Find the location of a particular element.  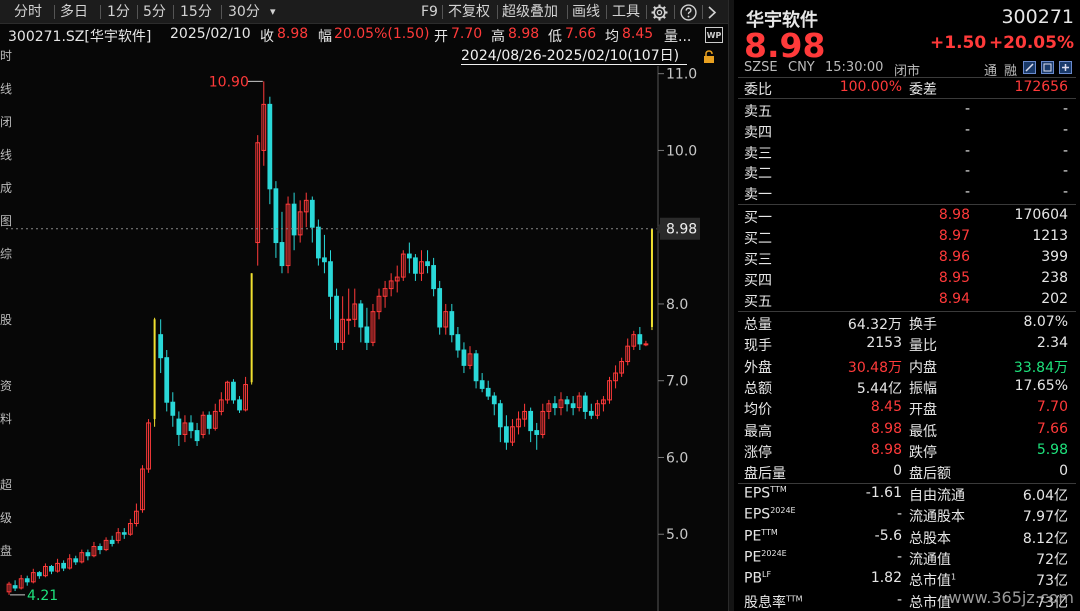

adjust-button: 不复权 is located at coordinates (469, 12).